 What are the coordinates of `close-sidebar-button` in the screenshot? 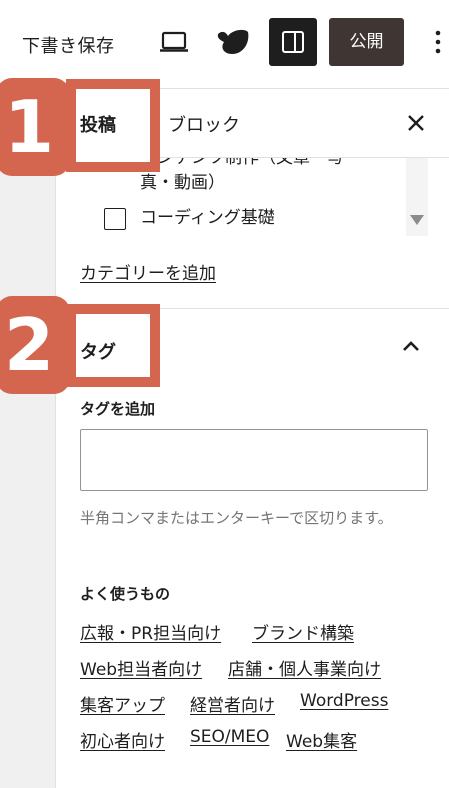 It's located at (416, 123).